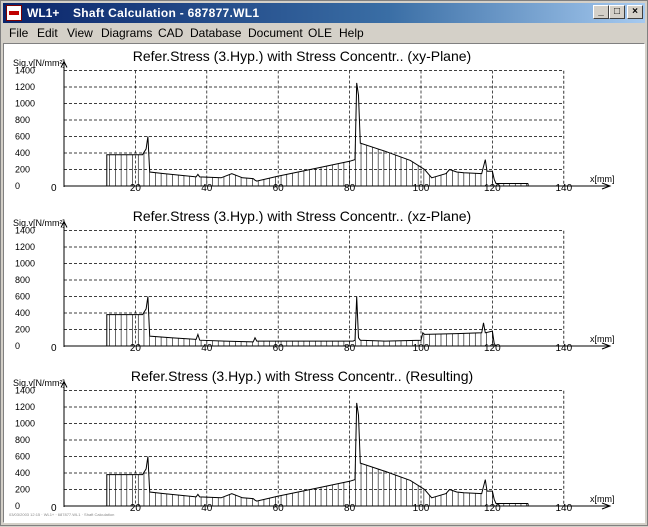 Image resolution: width=648 pixels, height=527 pixels. Describe the element at coordinates (275, 33) in the screenshot. I see `menu-document: Document` at that location.